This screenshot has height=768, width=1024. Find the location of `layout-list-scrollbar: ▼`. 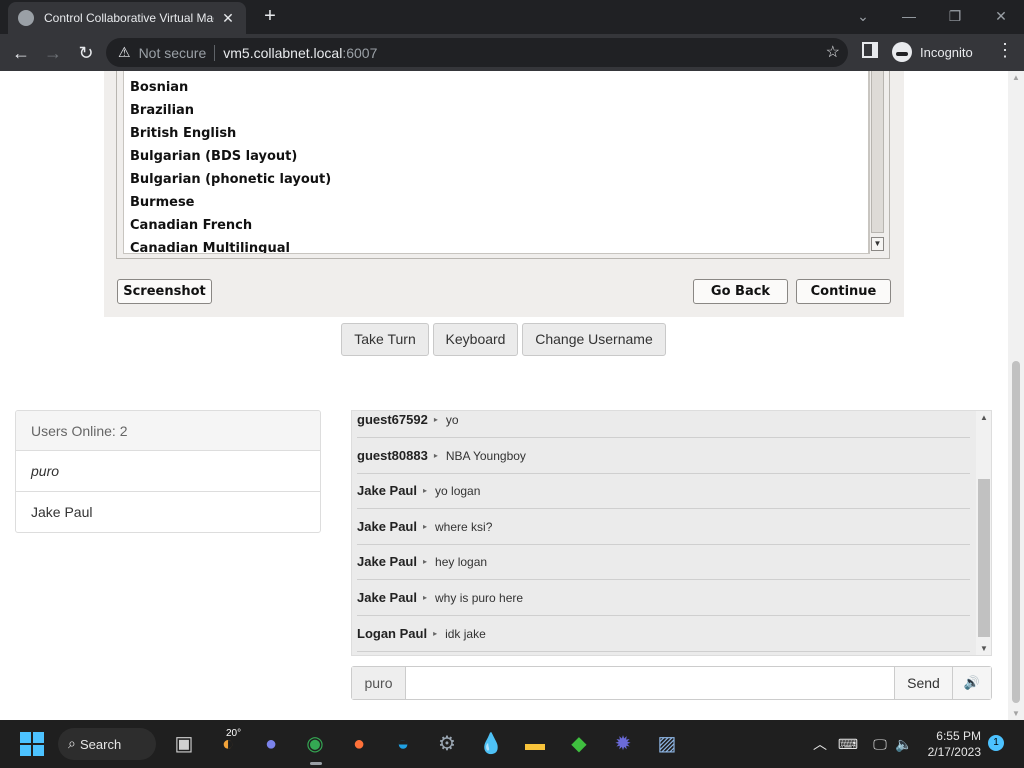

layout-list-scrollbar: ▼ is located at coordinates (877, 162).